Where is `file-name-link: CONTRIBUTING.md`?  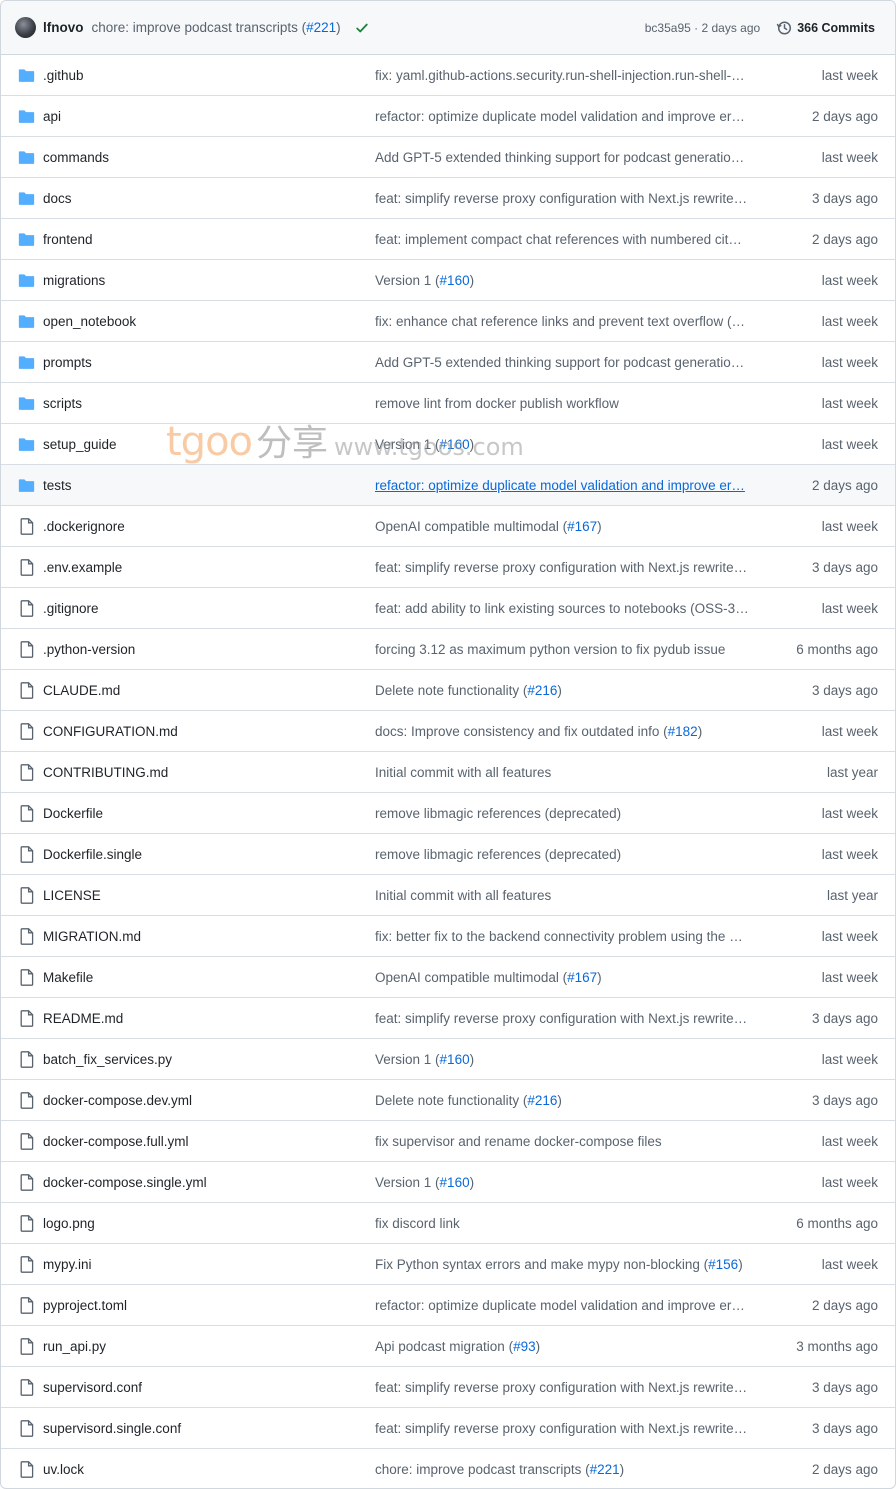
file-name-link: CONTRIBUTING.md is located at coordinates (105, 772).